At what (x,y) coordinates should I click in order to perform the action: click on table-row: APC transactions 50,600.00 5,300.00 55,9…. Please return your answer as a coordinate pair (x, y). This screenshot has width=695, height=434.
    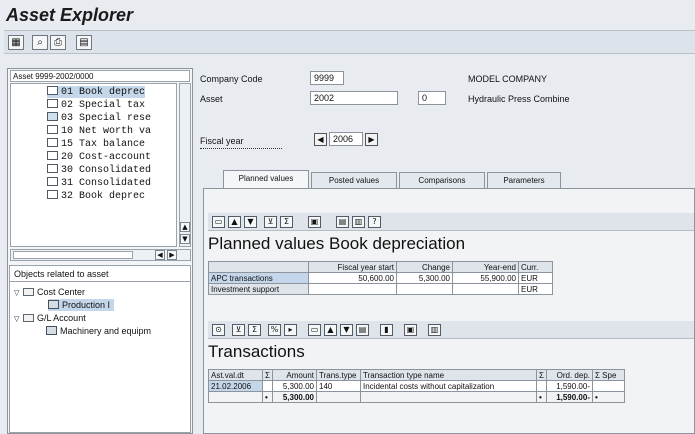
    Looking at the image, I should click on (380, 278).